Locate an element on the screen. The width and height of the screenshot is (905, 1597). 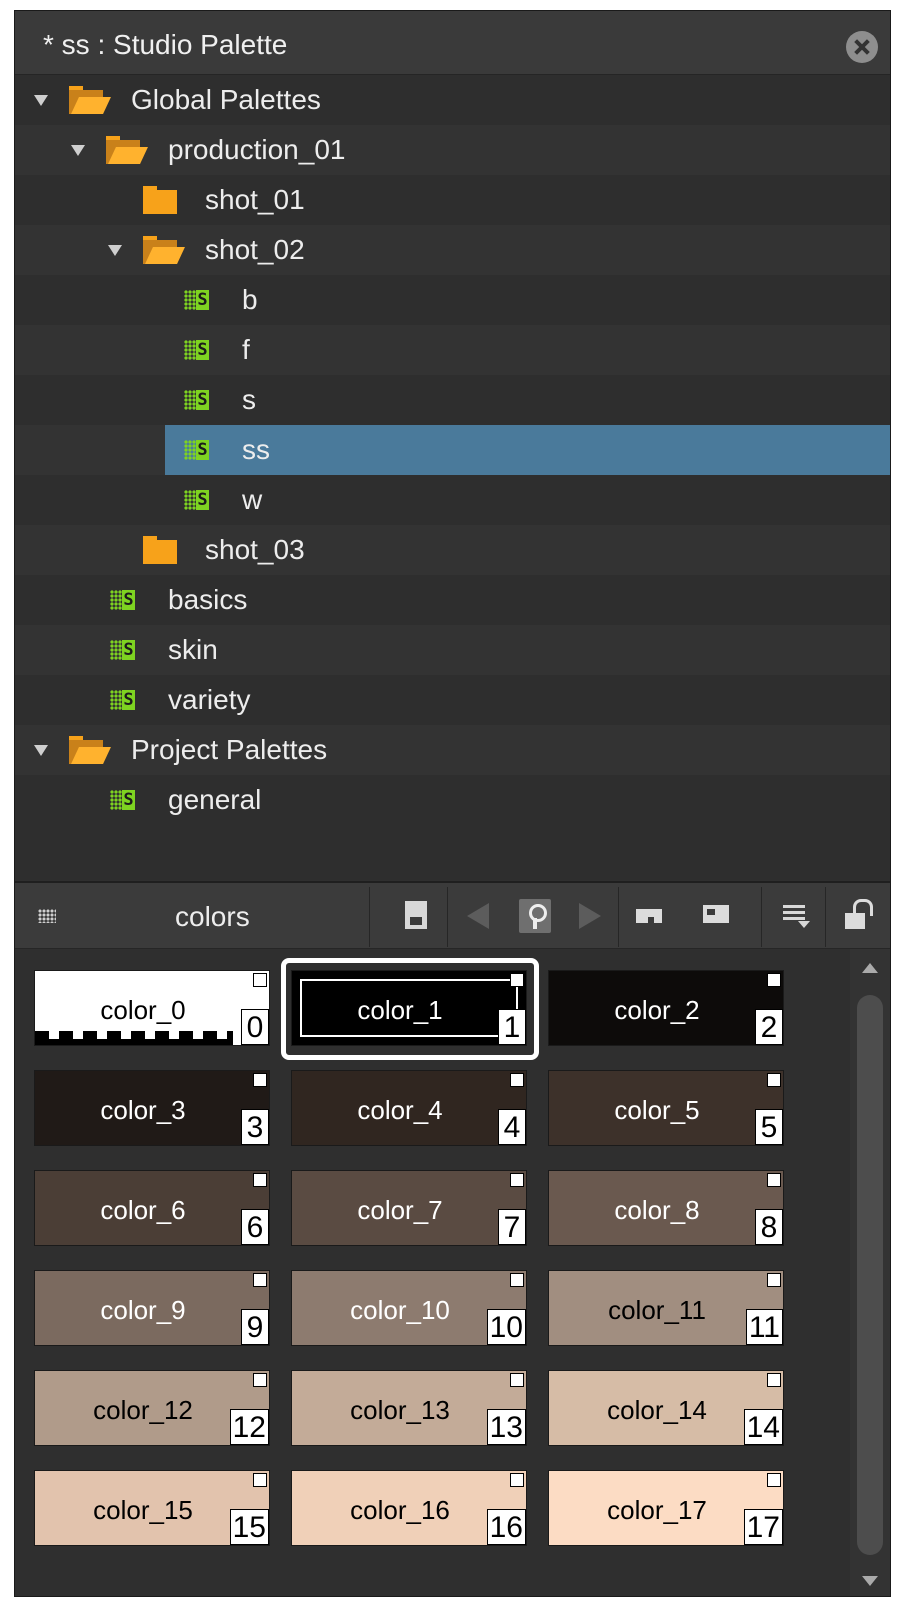
color-swatch: color_2 2 is located at coordinates (666, 1008).